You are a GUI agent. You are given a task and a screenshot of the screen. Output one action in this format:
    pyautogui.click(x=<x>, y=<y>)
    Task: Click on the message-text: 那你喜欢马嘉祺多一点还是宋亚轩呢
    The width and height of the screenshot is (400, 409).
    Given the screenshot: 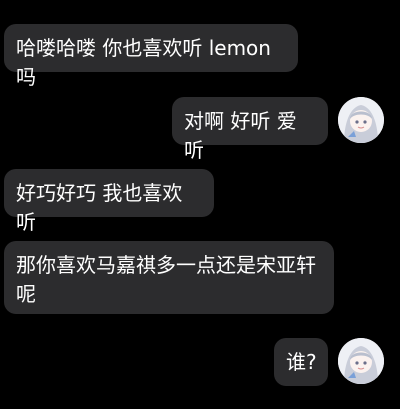 What is the action you would take?
    pyautogui.click(x=166, y=279)
    